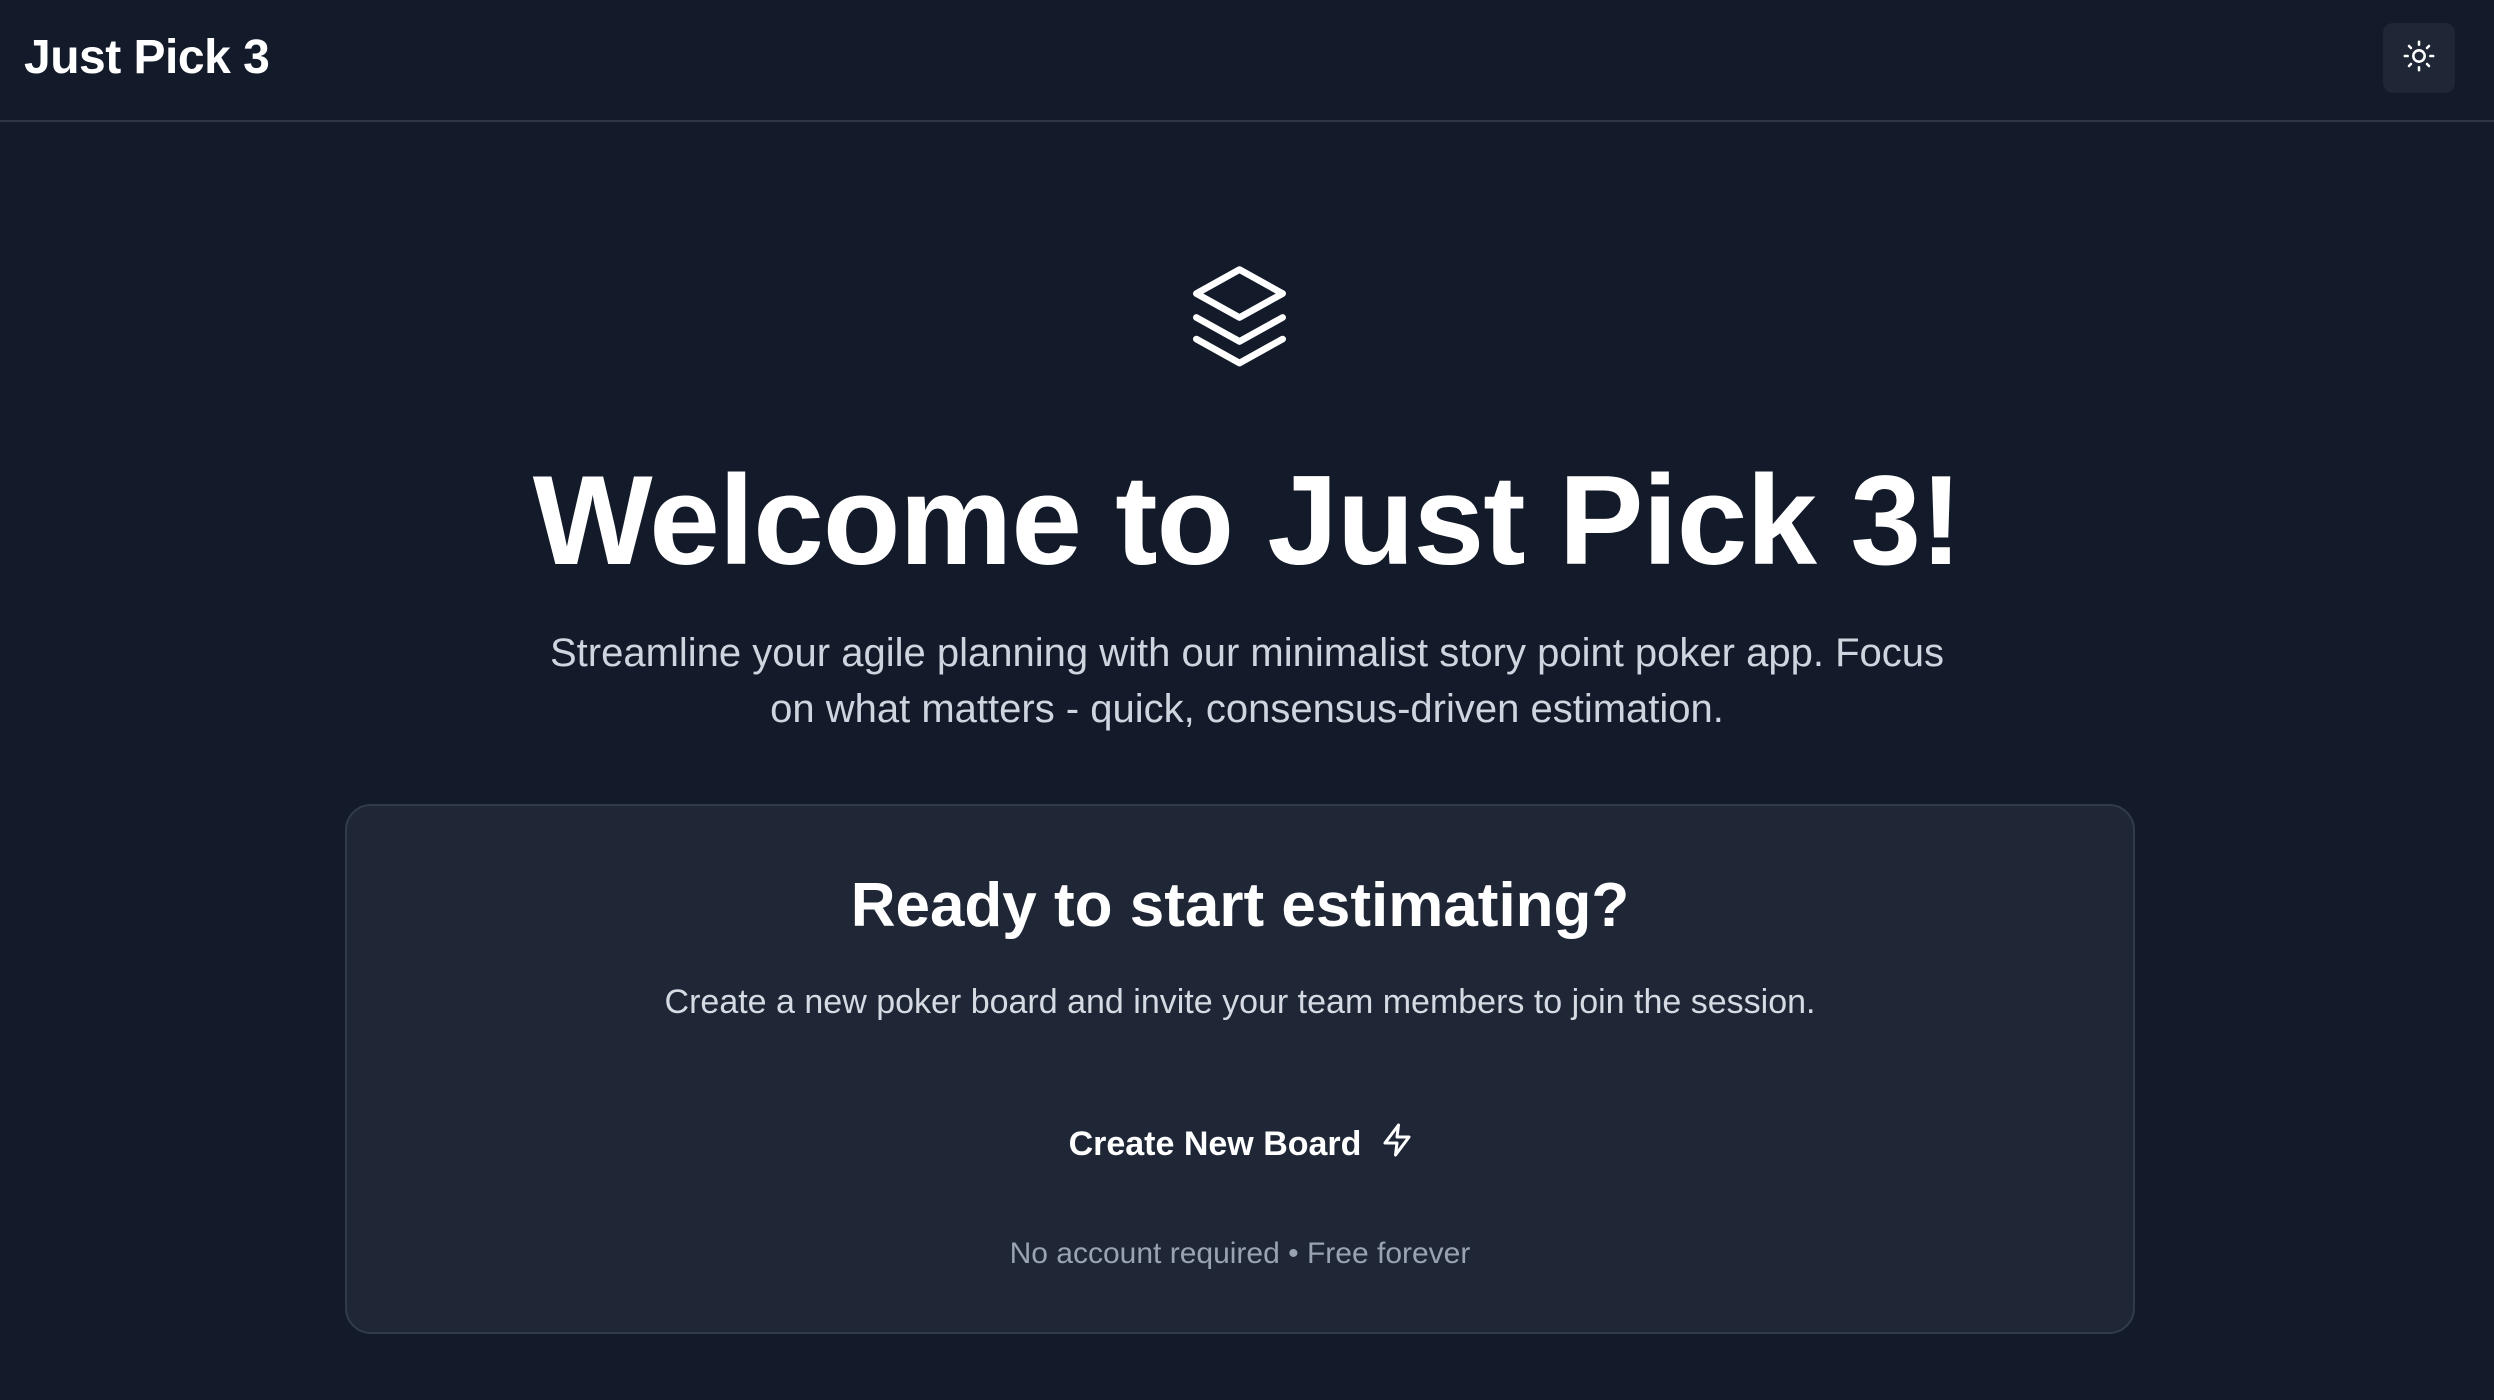  I want to click on app-header: Just Pick 3, so click(1247, 61).